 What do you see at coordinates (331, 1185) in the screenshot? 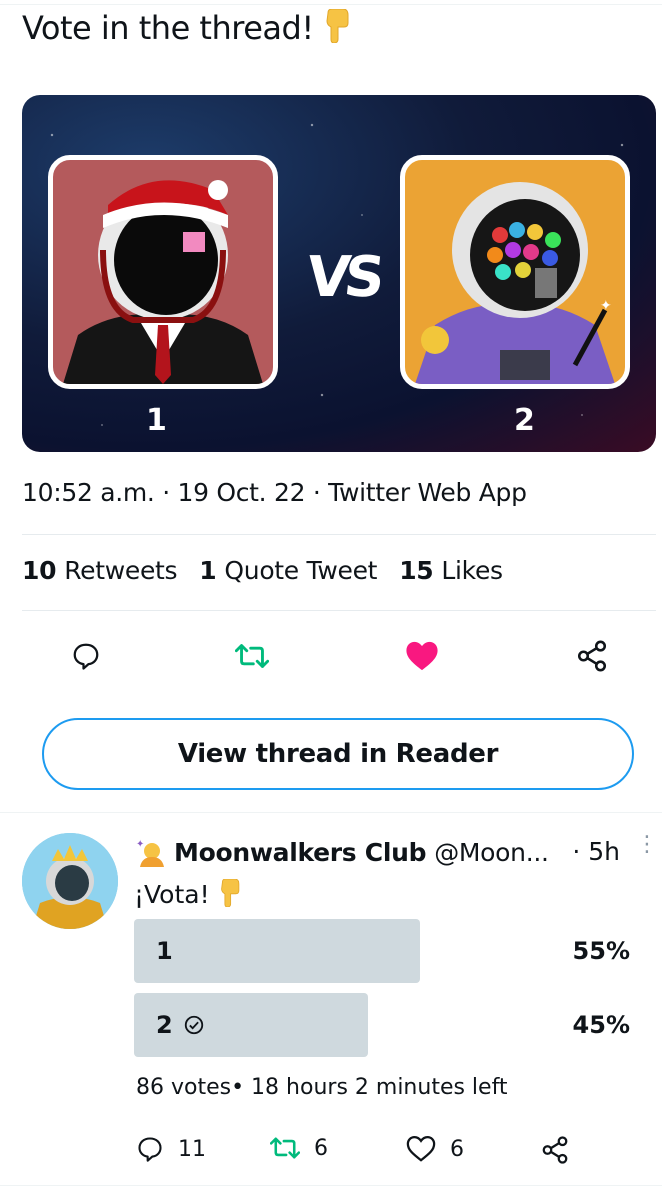
I see `bottom-divider` at bounding box center [331, 1185].